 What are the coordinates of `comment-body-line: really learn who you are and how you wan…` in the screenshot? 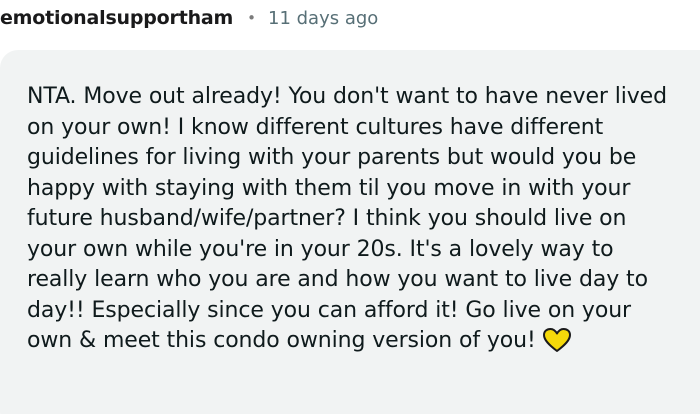 It's located at (337, 279).